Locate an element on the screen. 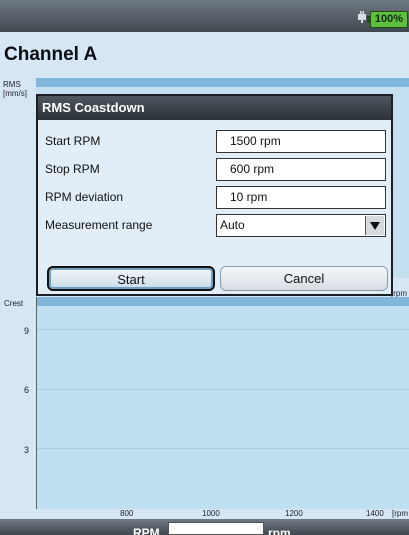 This screenshot has height=535, width=409. rms-axis-label: RMS [mm/s] is located at coordinates (15, 89).